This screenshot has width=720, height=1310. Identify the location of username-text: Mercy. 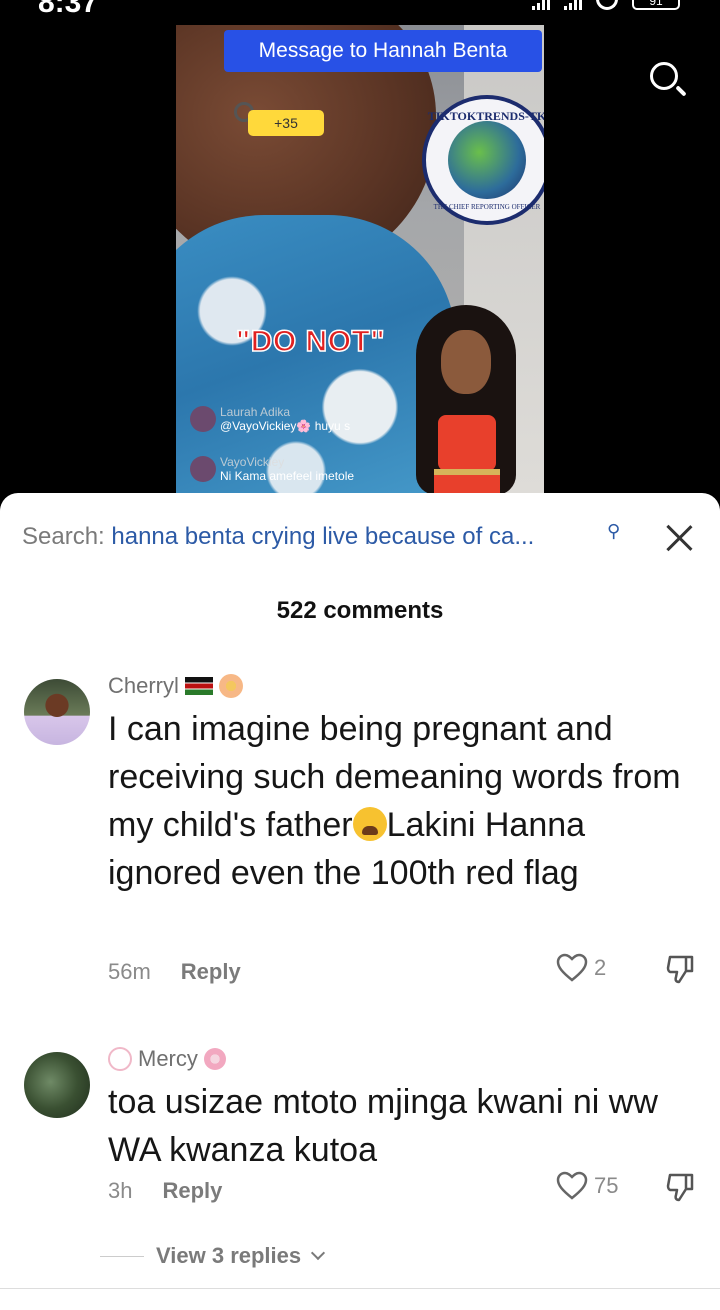
(168, 1058).